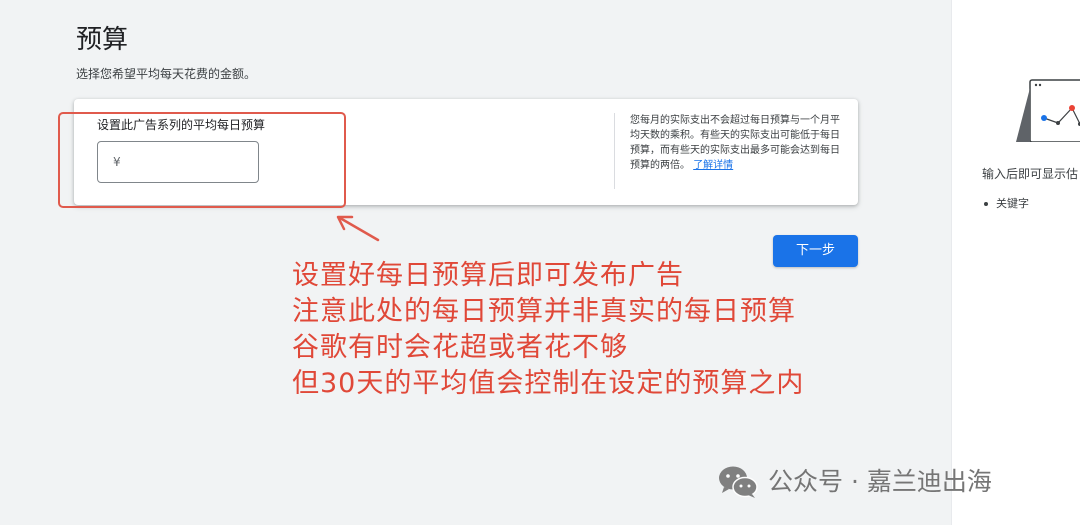 This screenshot has width=1080, height=525. I want to click on annotation-line: 但30天的平均值会控制在设定的预算之内, so click(548, 383).